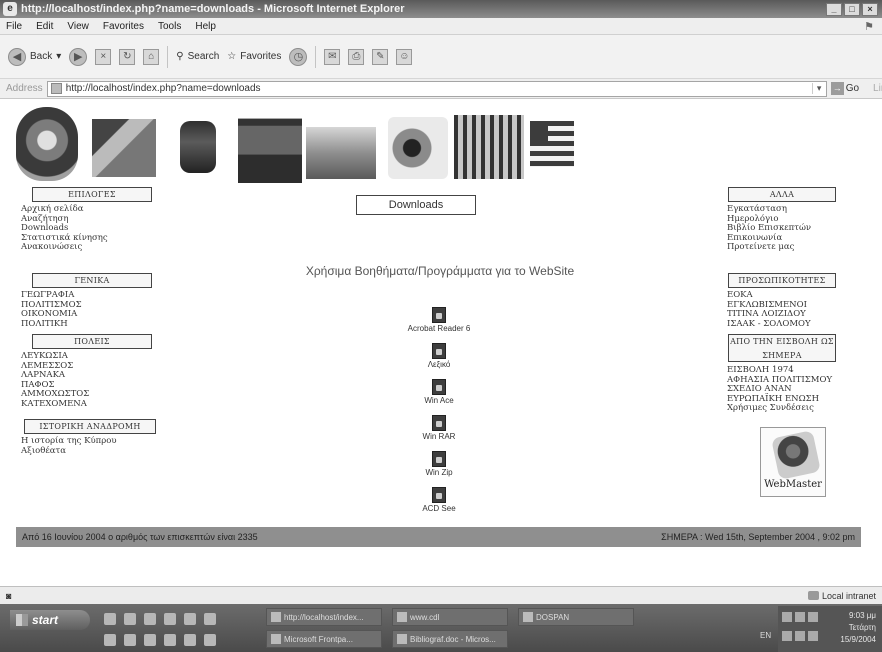 Image resolution: width=882 pixels, height=652 pixels. What do you see at coordinates (103, 56) in the screenshot?
I see `stop-button: ×` at bounding box center [103, 56].